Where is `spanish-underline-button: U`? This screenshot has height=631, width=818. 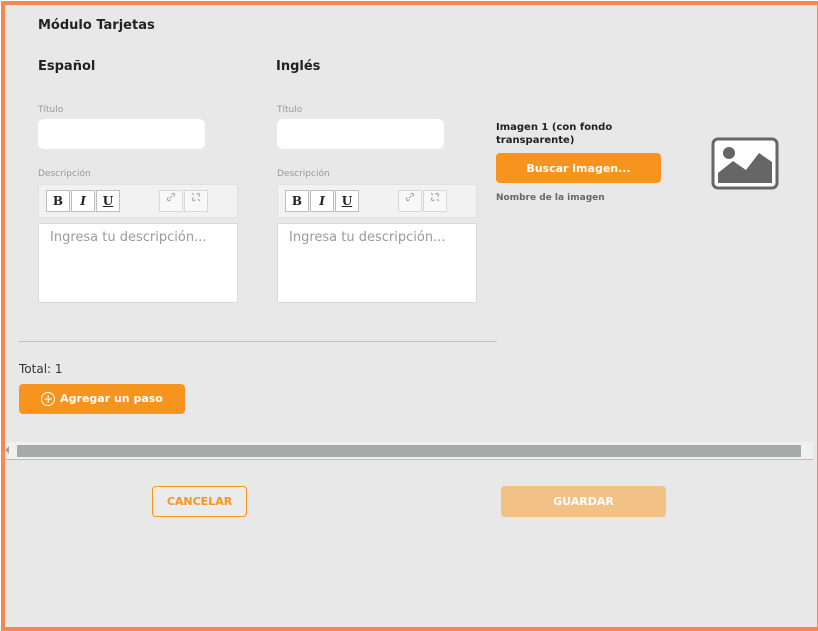 spanish-underline-button: U is located at coordinates (108, 201).